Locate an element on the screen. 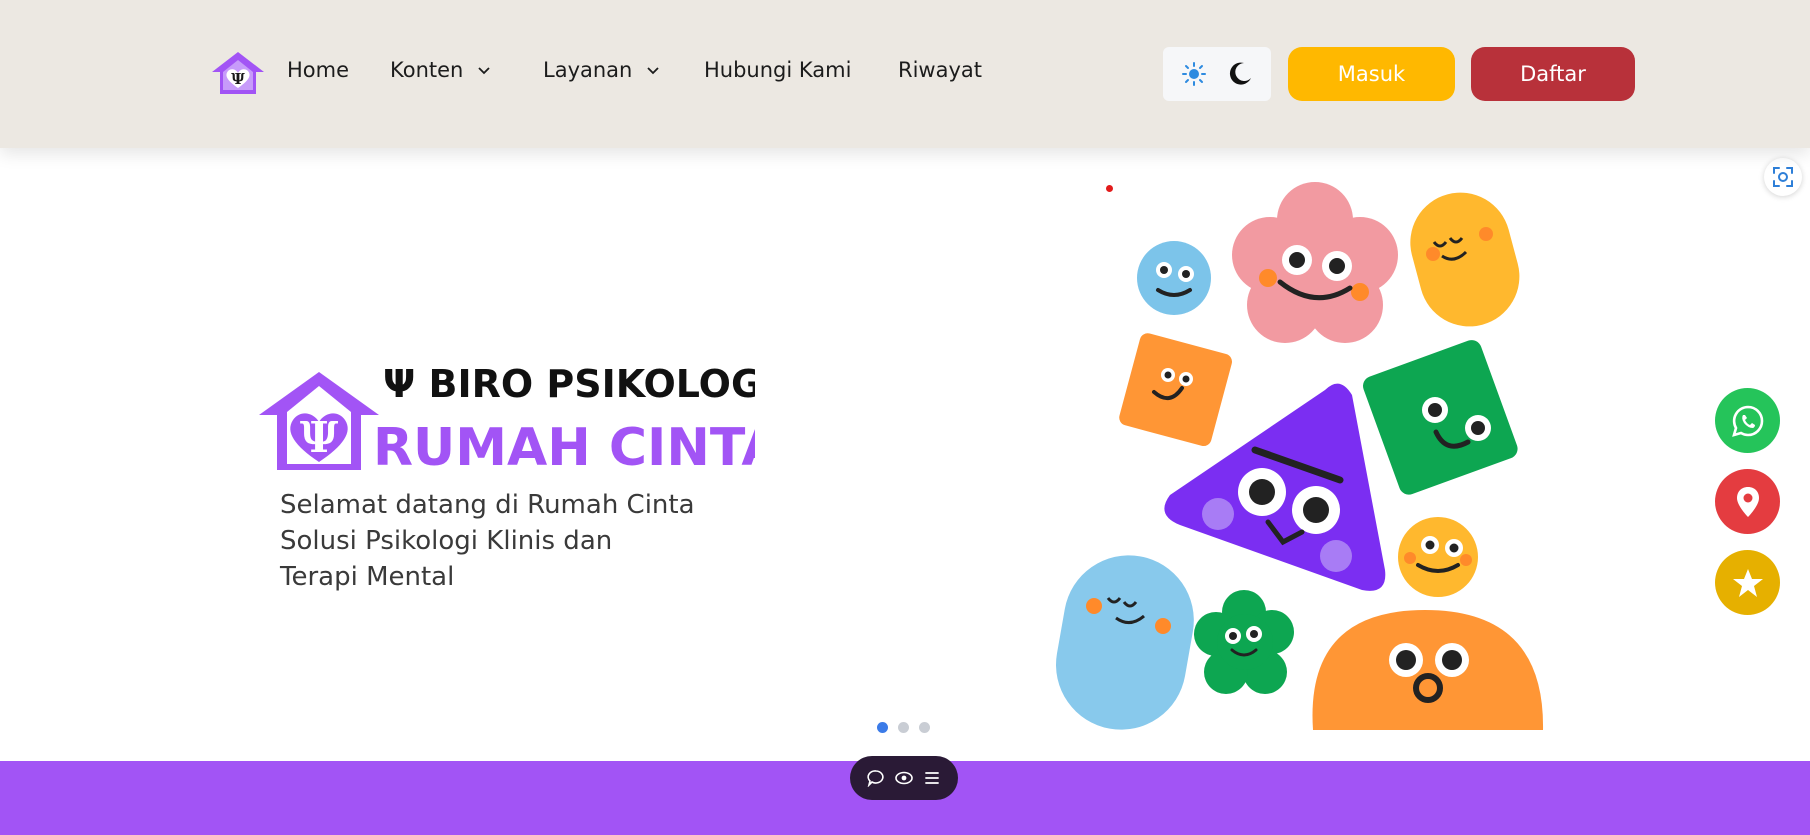 The height and width of the screenshot is (835, 1810). tagline-line: Terapi Mental is located at coordinates (367, 577).